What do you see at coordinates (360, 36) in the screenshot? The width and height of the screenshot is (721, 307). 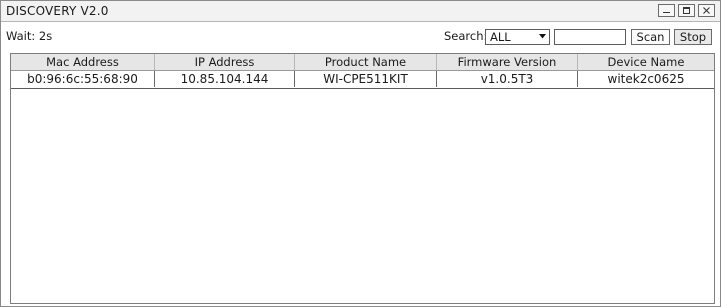 I see `toolbar: Wait: 2s Search: ALL Scan Stop` at bounding box center [360, 36].